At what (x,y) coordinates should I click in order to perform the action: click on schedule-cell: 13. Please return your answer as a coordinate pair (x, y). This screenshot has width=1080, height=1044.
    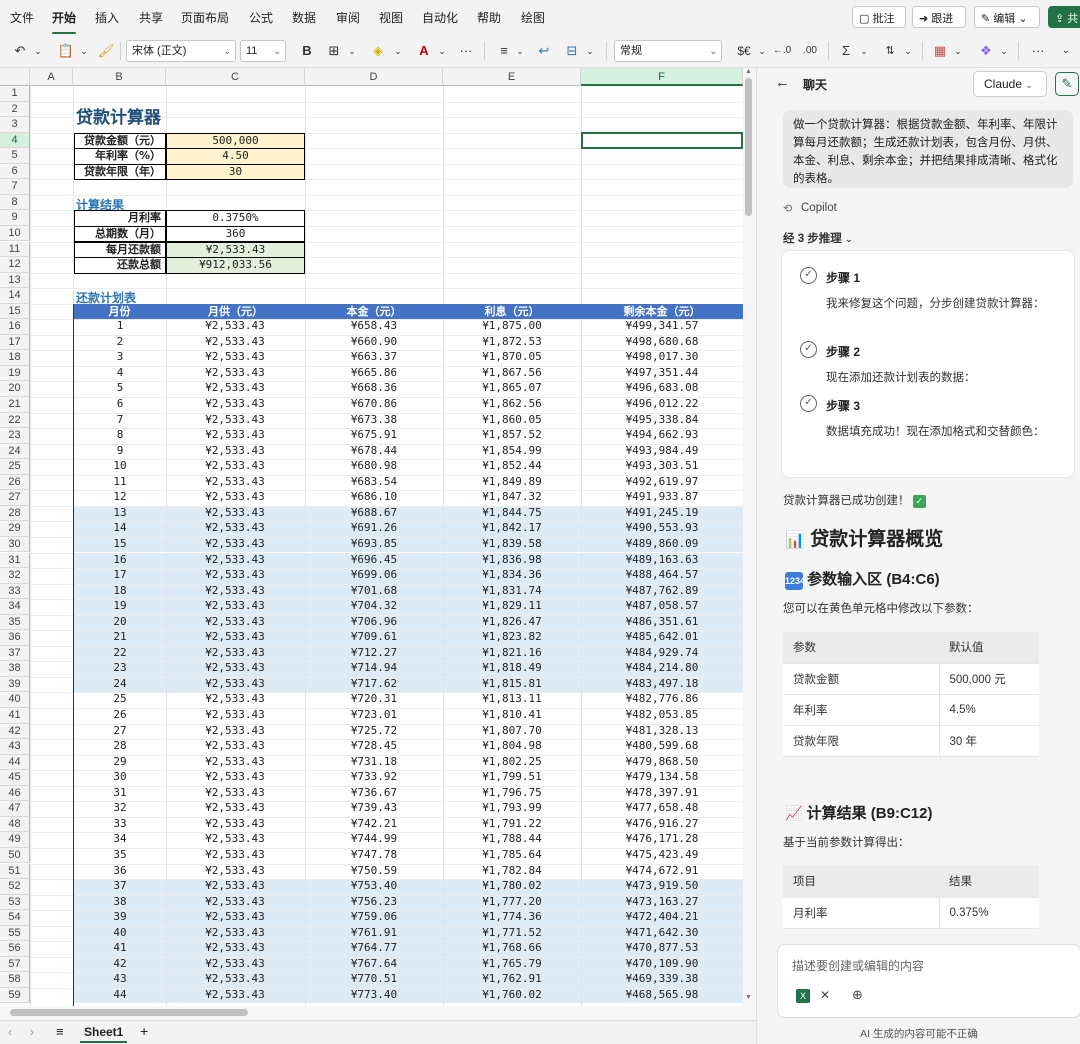
    Looking at the image, I should click on (120, 514).